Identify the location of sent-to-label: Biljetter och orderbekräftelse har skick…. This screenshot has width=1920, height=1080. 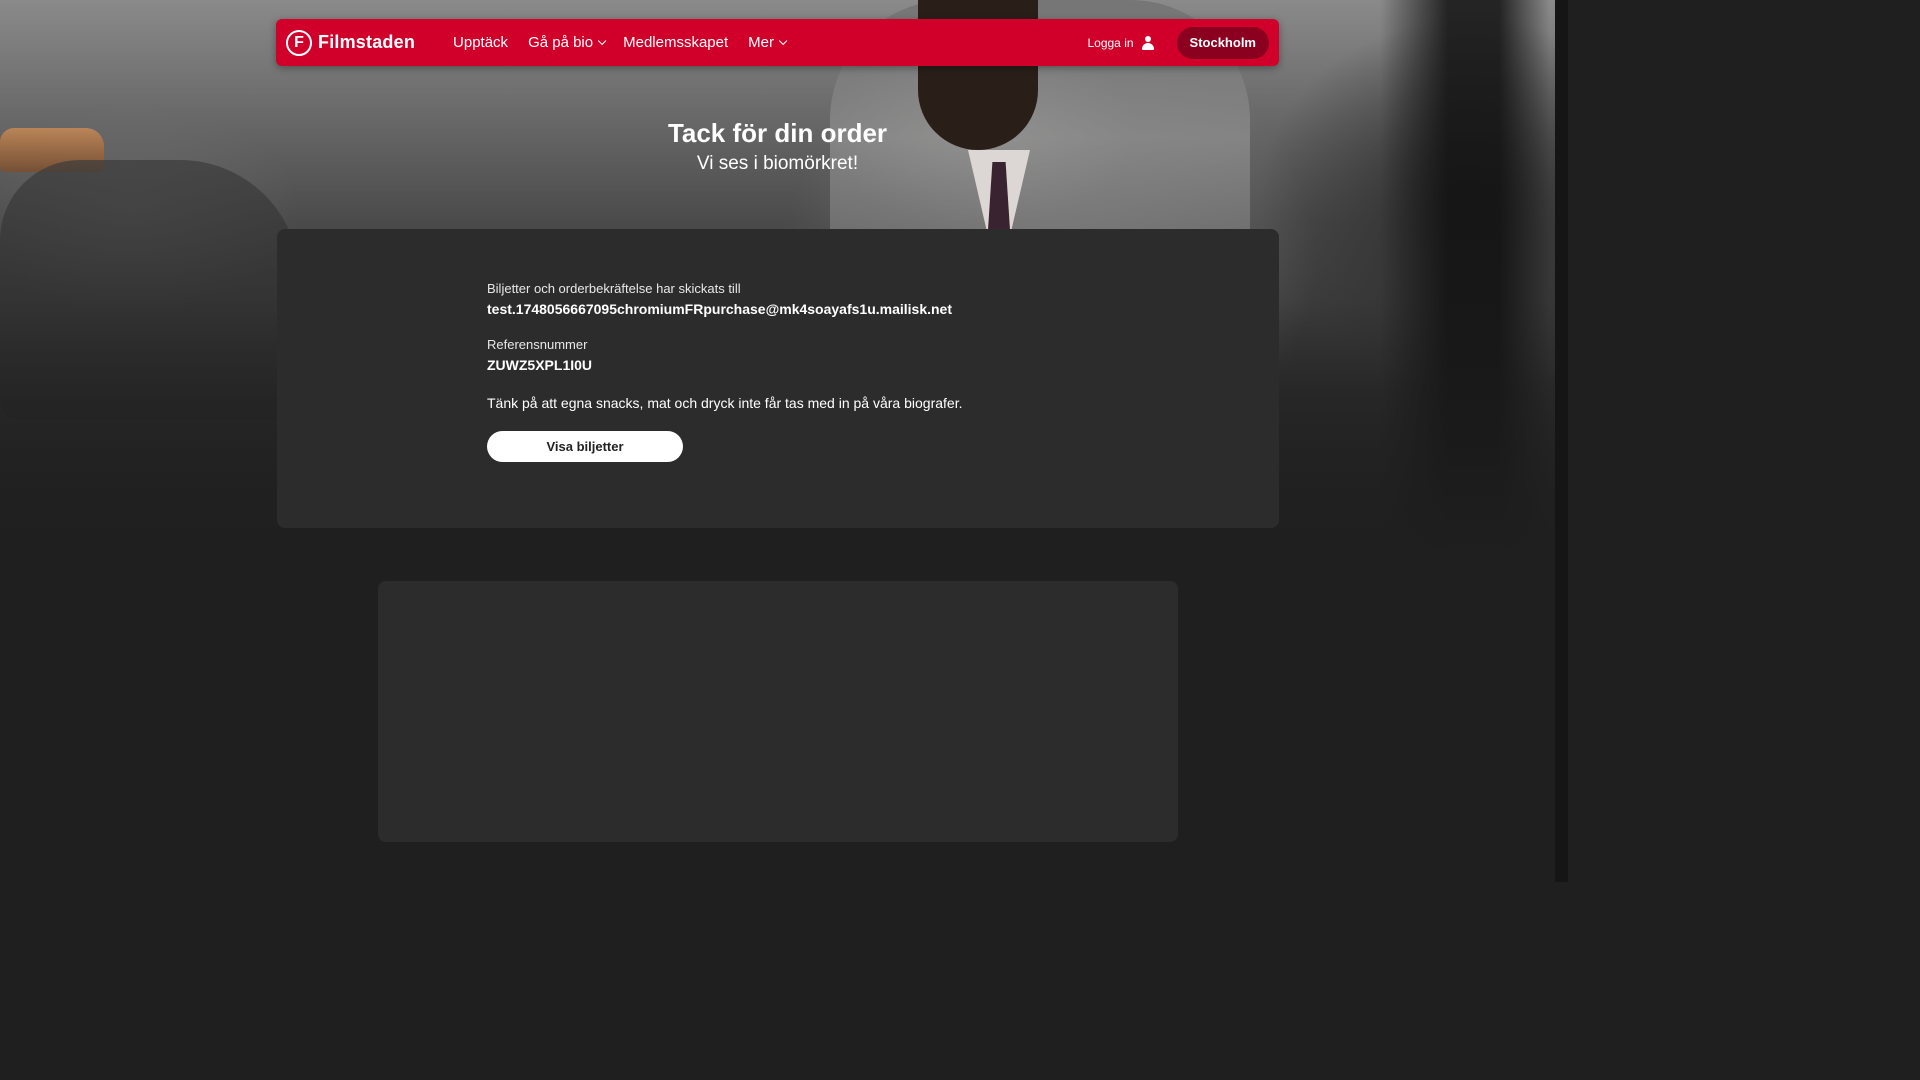
(614, 288).